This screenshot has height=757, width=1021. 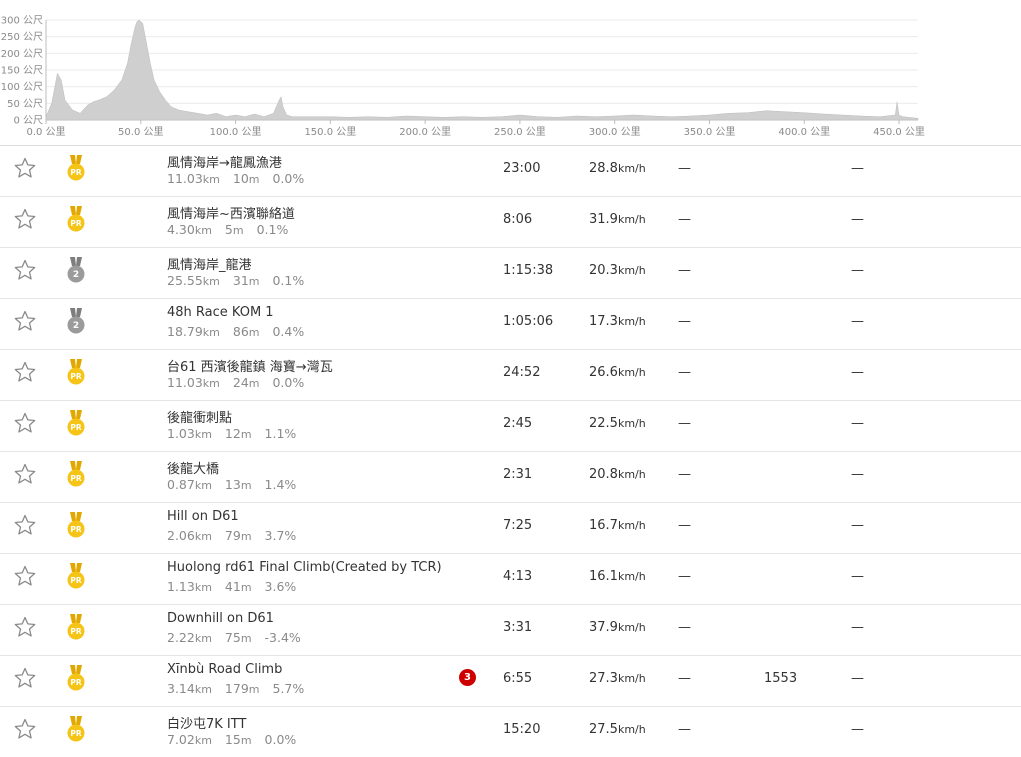 What do you see at coordinates (617, 168) in the screenshot?
I see `segment-speed: 28.8km/h` at bounding box center [617, 168].